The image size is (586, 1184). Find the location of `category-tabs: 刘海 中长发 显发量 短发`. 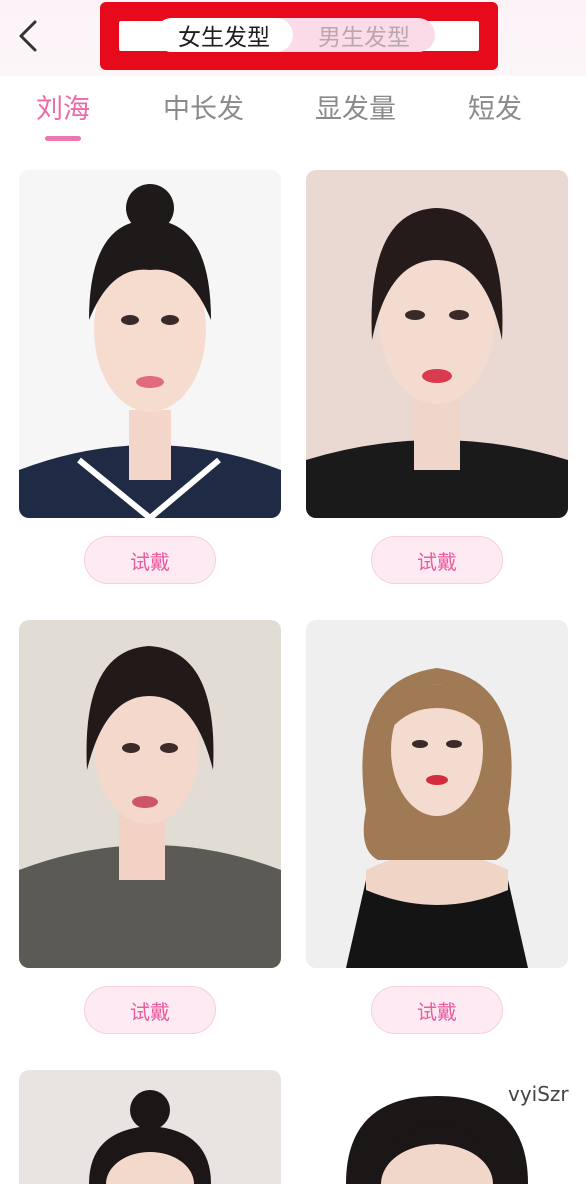

category-tabs: 刘海 中长发 显发量 短发 is located at coordinates (293, 112).